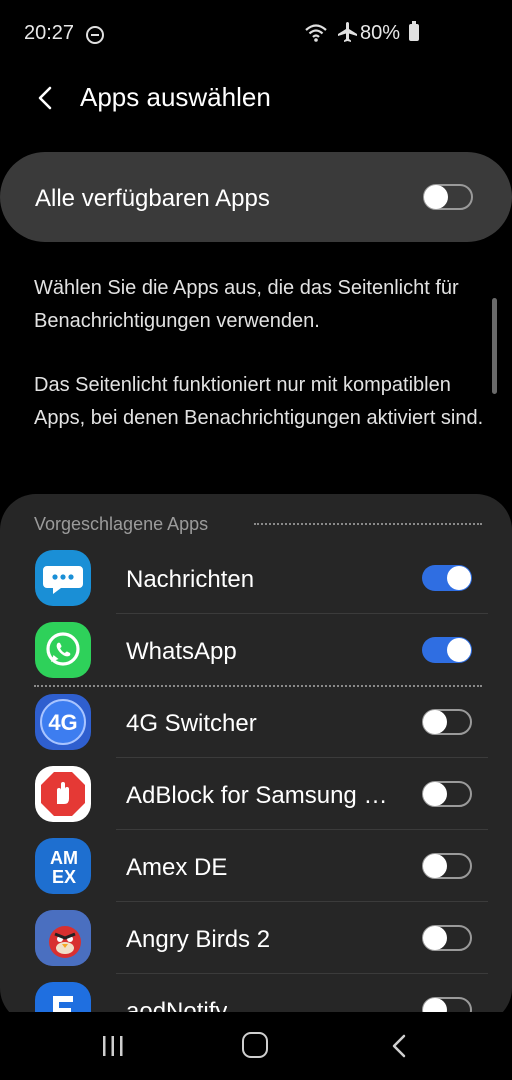  I want to click on nav-back-button, so click(400, 1046).